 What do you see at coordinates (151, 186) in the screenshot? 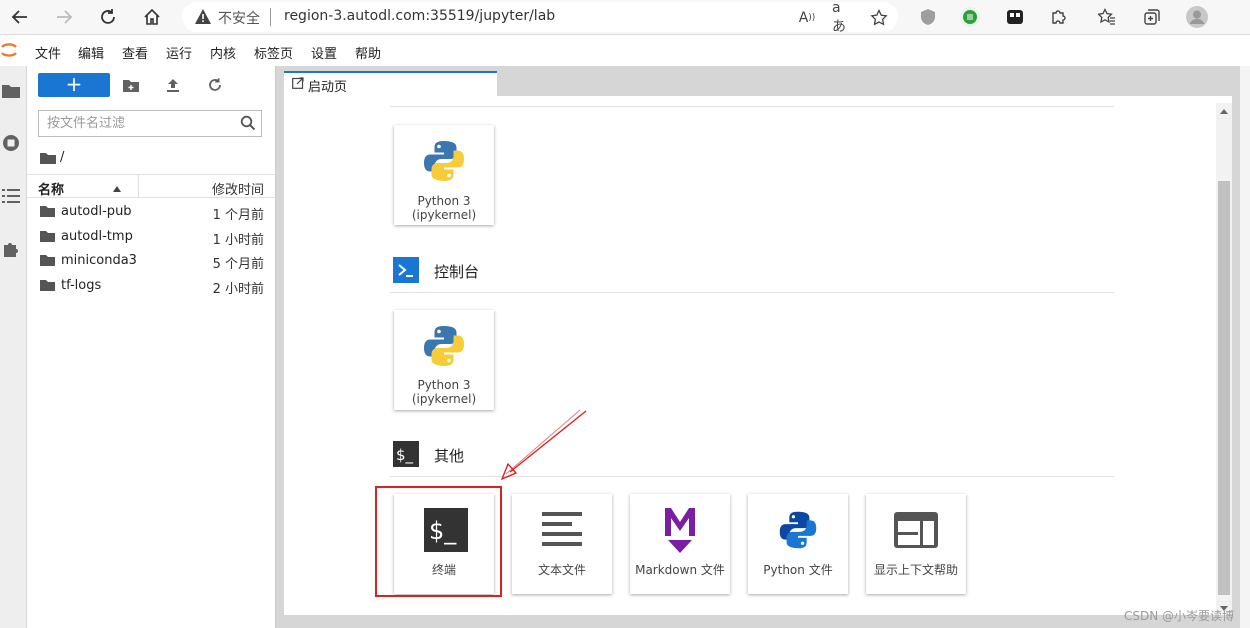
I see `file-list-header: 名称 修改时间` at bounding box center [151, 186].